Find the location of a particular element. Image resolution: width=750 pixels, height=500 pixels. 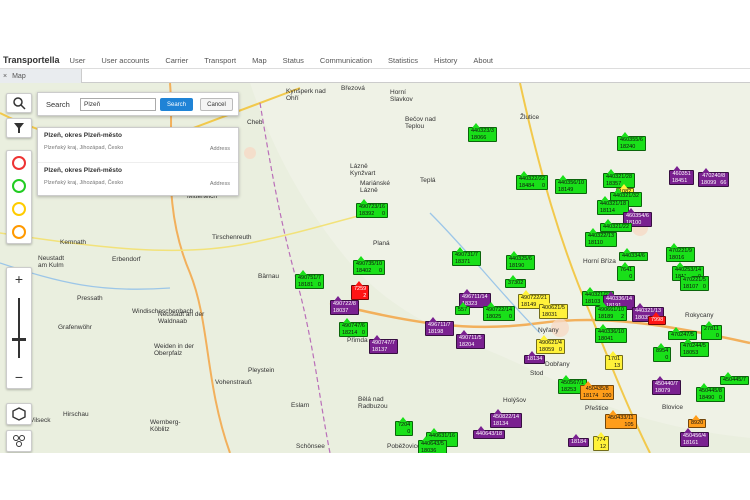

vehicle-marker: 490751/7 18181 0 is located at coordinates (309, 279).